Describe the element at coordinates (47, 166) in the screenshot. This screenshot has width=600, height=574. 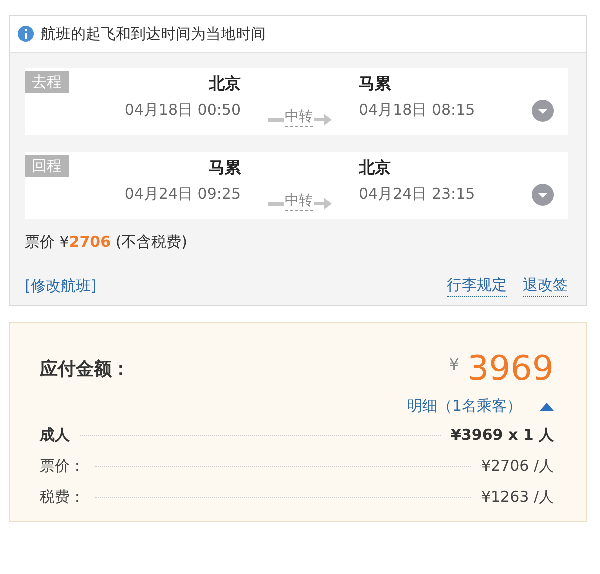
I see `trip-tag: 回程` at that location.